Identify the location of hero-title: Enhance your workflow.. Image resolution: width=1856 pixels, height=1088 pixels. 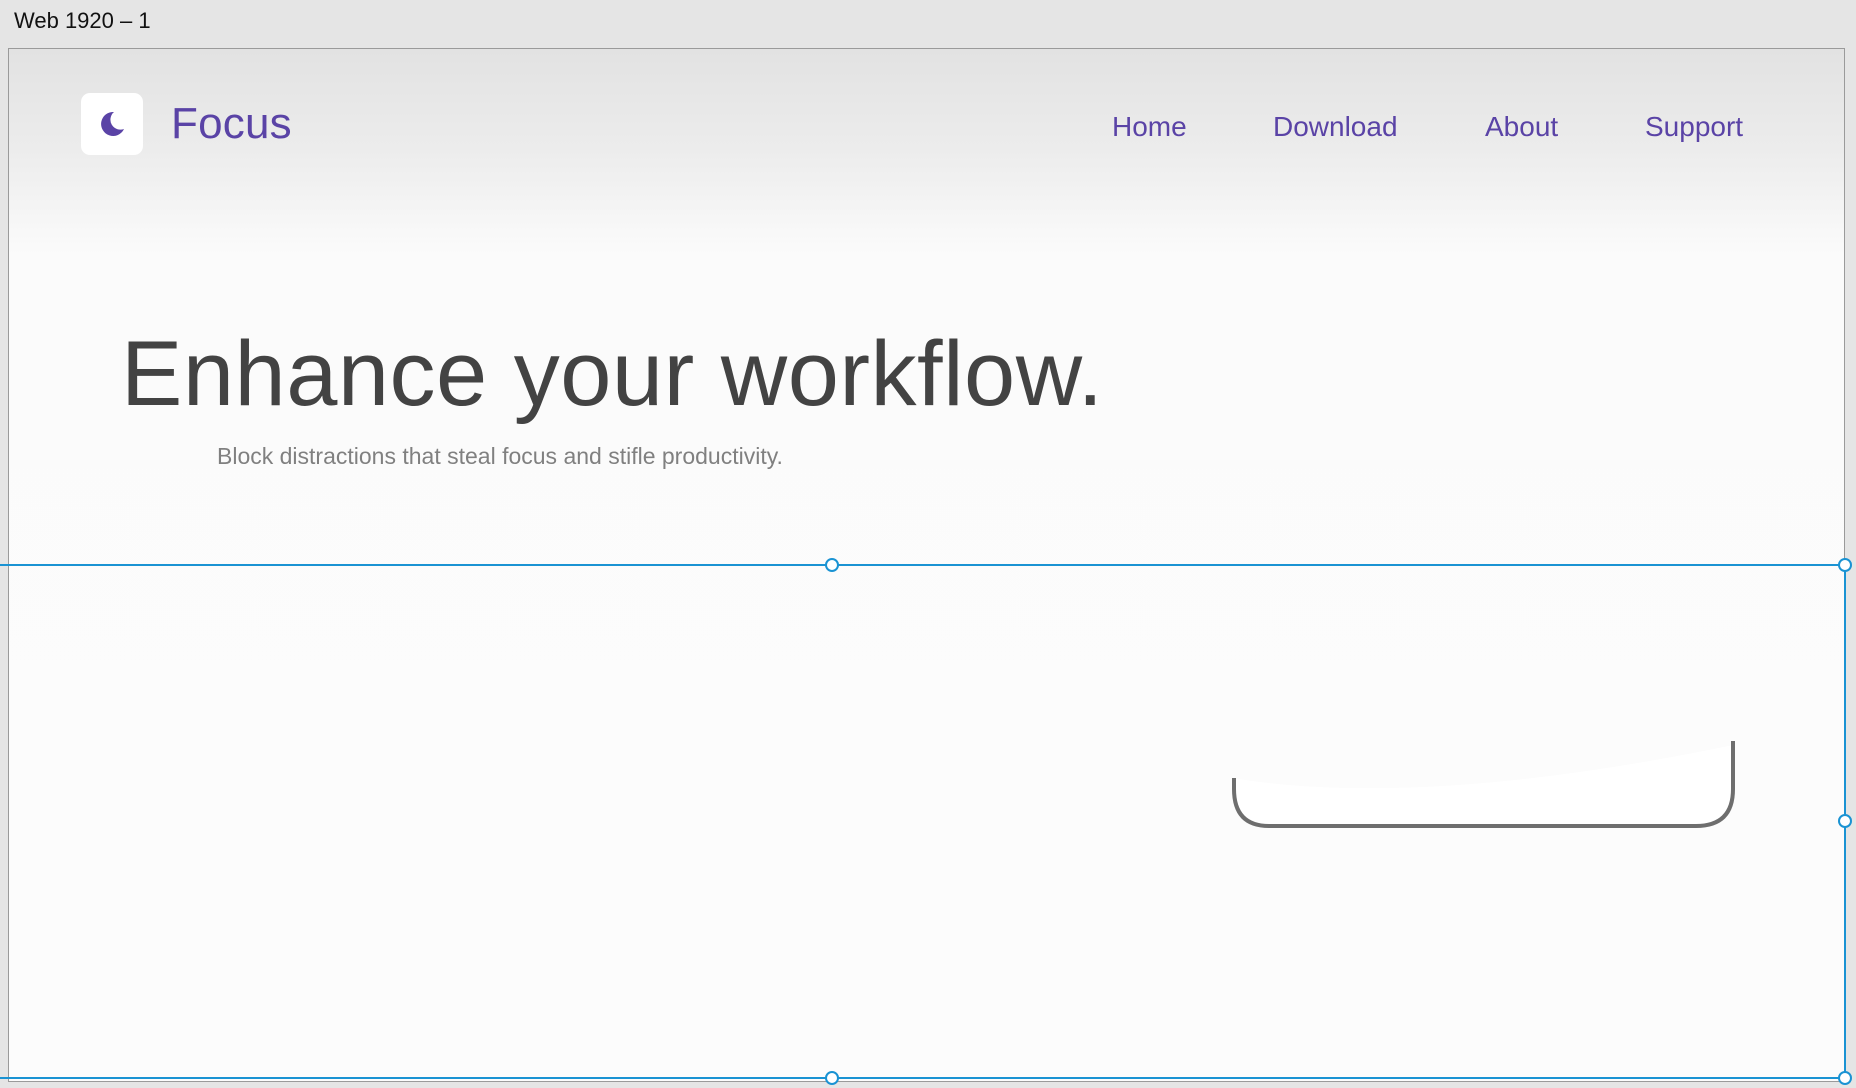
(612, 374).